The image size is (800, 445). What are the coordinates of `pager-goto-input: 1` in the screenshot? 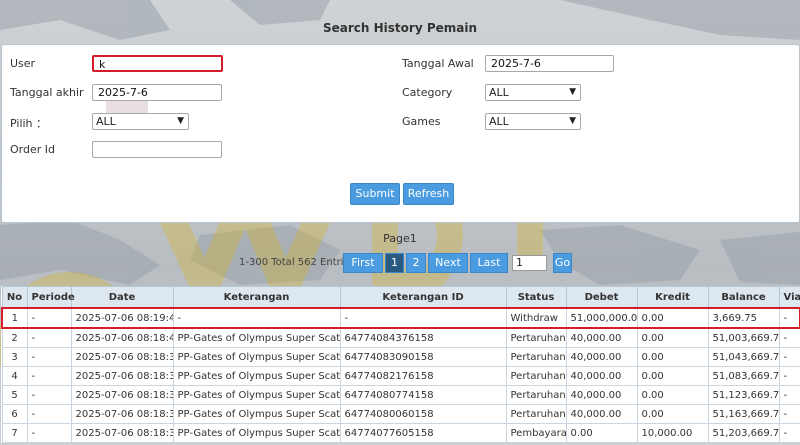 It's located at (529, 263).